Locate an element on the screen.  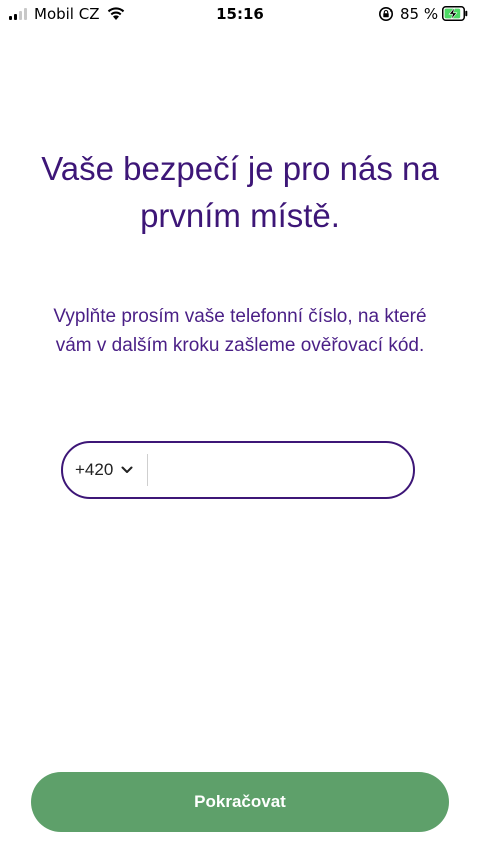
status-bar: Mobil CZ 15:16 85 % is located at coordinates (240, 15).